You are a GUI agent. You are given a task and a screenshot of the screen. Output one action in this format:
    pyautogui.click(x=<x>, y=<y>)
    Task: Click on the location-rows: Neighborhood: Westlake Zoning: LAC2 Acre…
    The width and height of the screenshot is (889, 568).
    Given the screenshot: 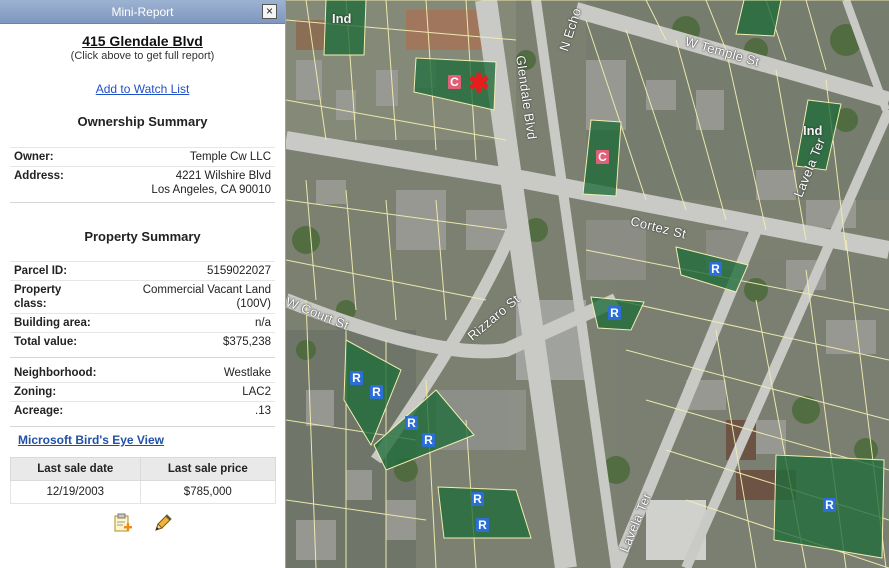 What is the action you would take?
    pyautogui.click(x=142, y=392)
    